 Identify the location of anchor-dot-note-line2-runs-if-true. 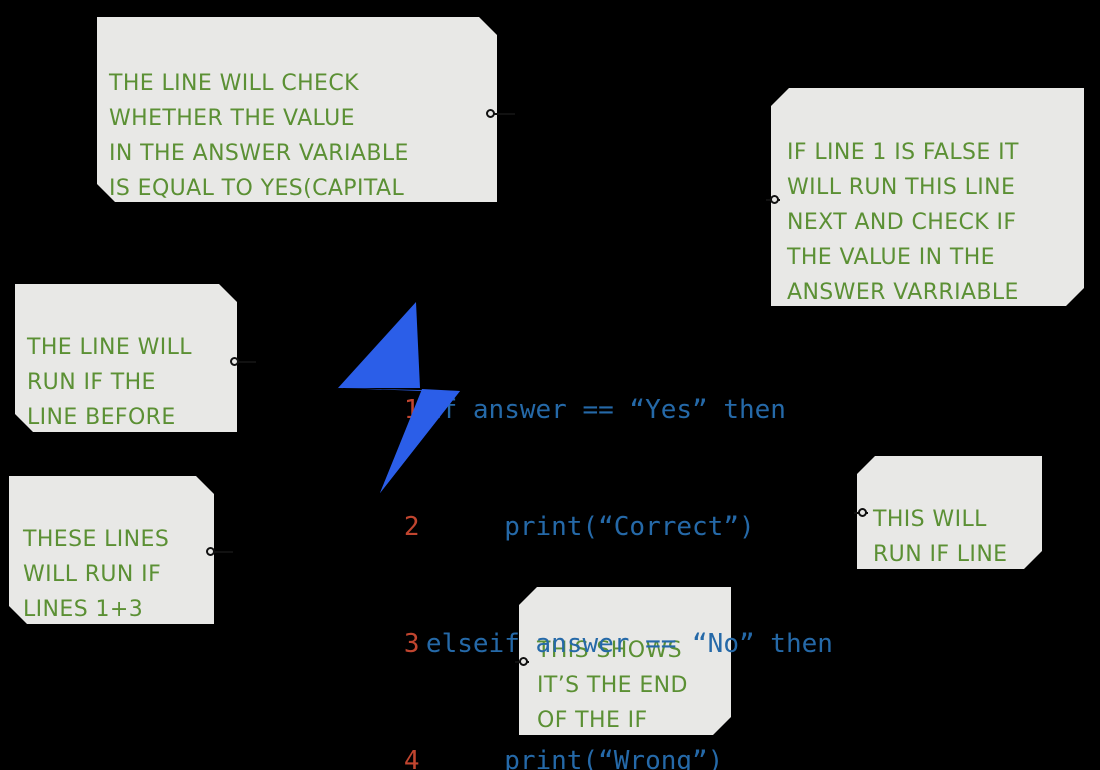
(234, 361).